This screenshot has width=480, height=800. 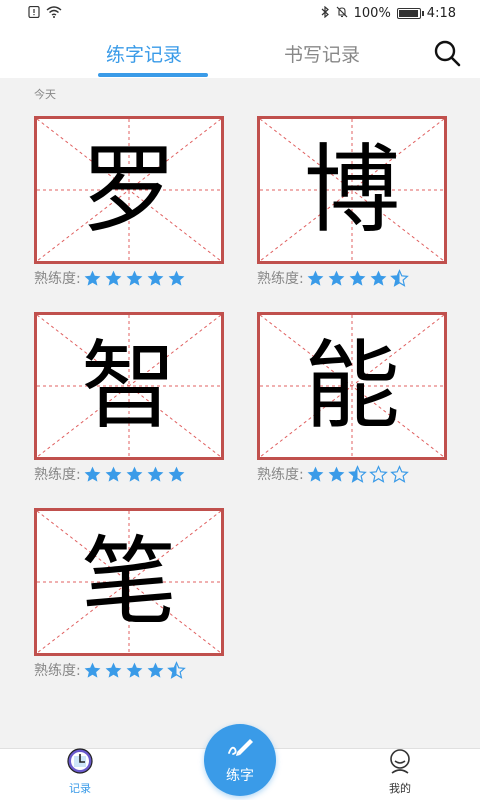 I want to click on tian-grid: 罗, so click(x=129, y=190).